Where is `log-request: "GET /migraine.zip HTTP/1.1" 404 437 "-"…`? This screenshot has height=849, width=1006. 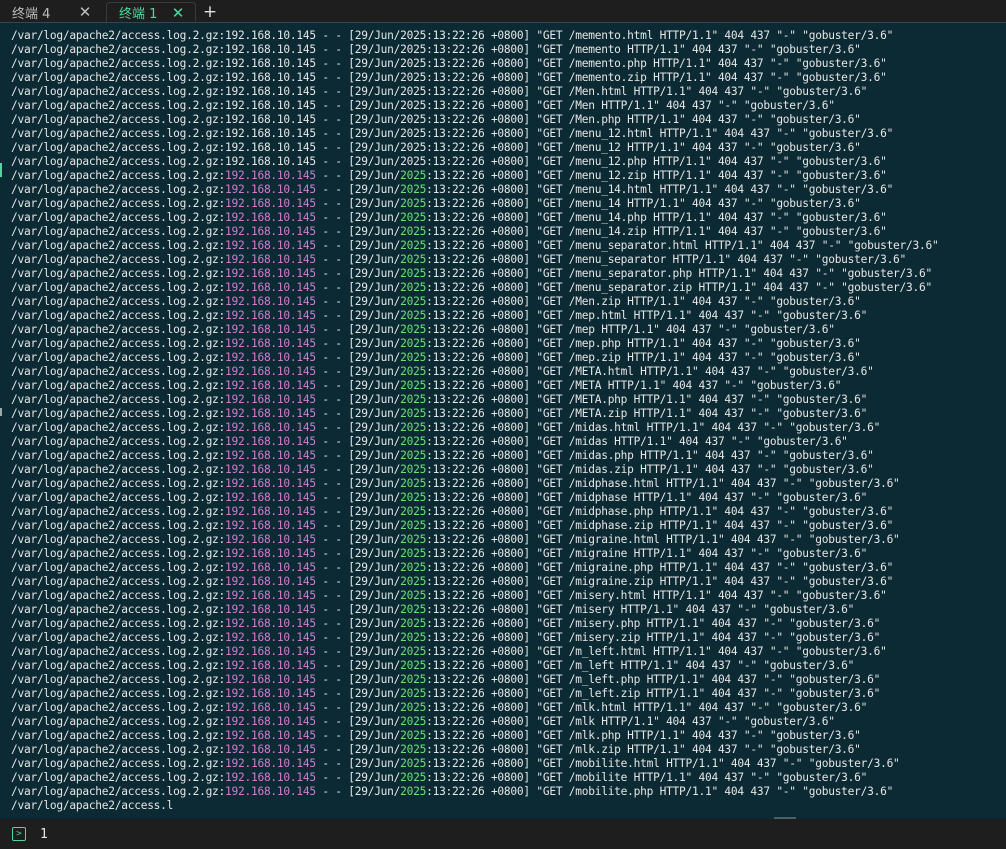 log-request: "GET /migraine.zip HTTP/1.1" 404 437 "-"… is located at coordinates (715, 581).